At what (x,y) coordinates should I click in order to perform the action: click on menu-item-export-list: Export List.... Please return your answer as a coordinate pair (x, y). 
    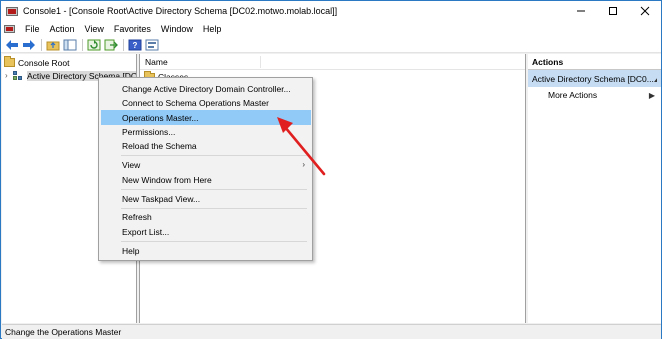
    Looking at the image, I should click on (206, 231).